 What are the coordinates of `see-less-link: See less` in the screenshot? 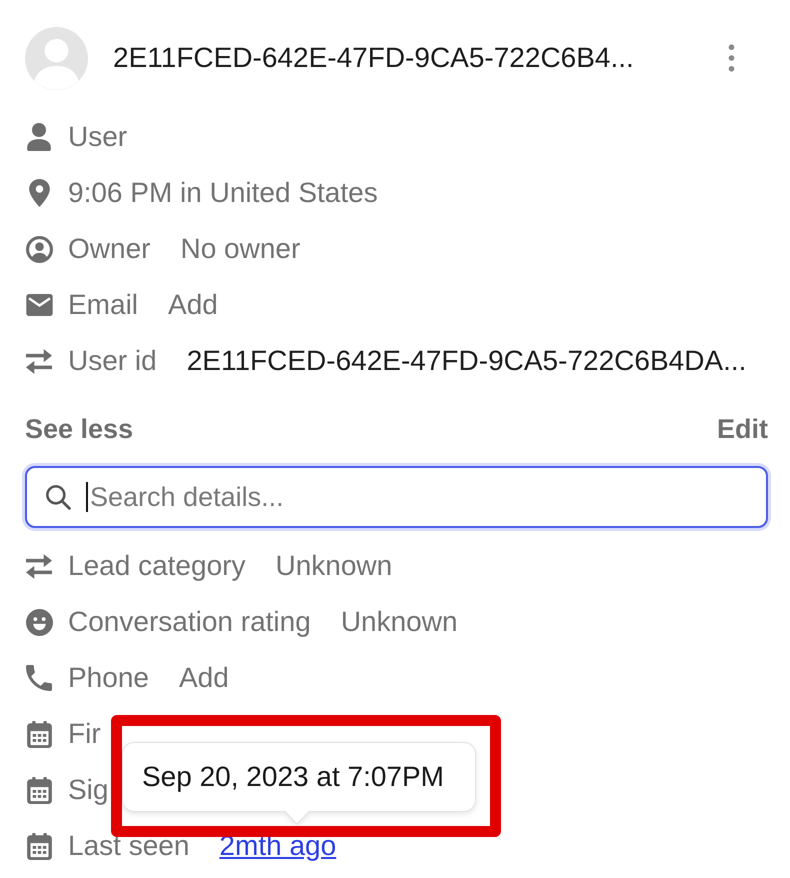 It's located at (79, 429).